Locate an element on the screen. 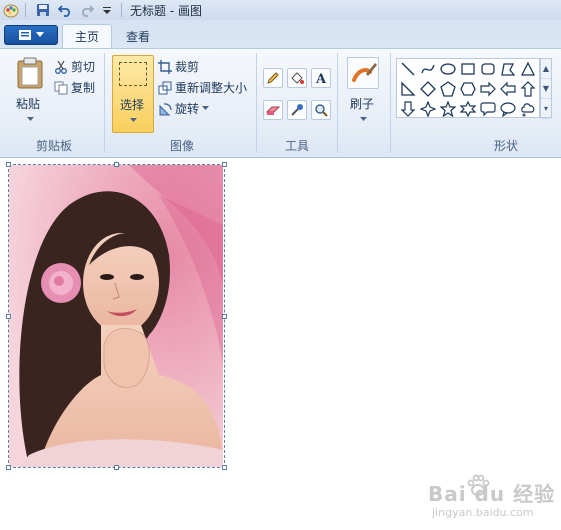 This screenshot has width=561, height=530. app-menu-icon is located at coordinates (25, 35).